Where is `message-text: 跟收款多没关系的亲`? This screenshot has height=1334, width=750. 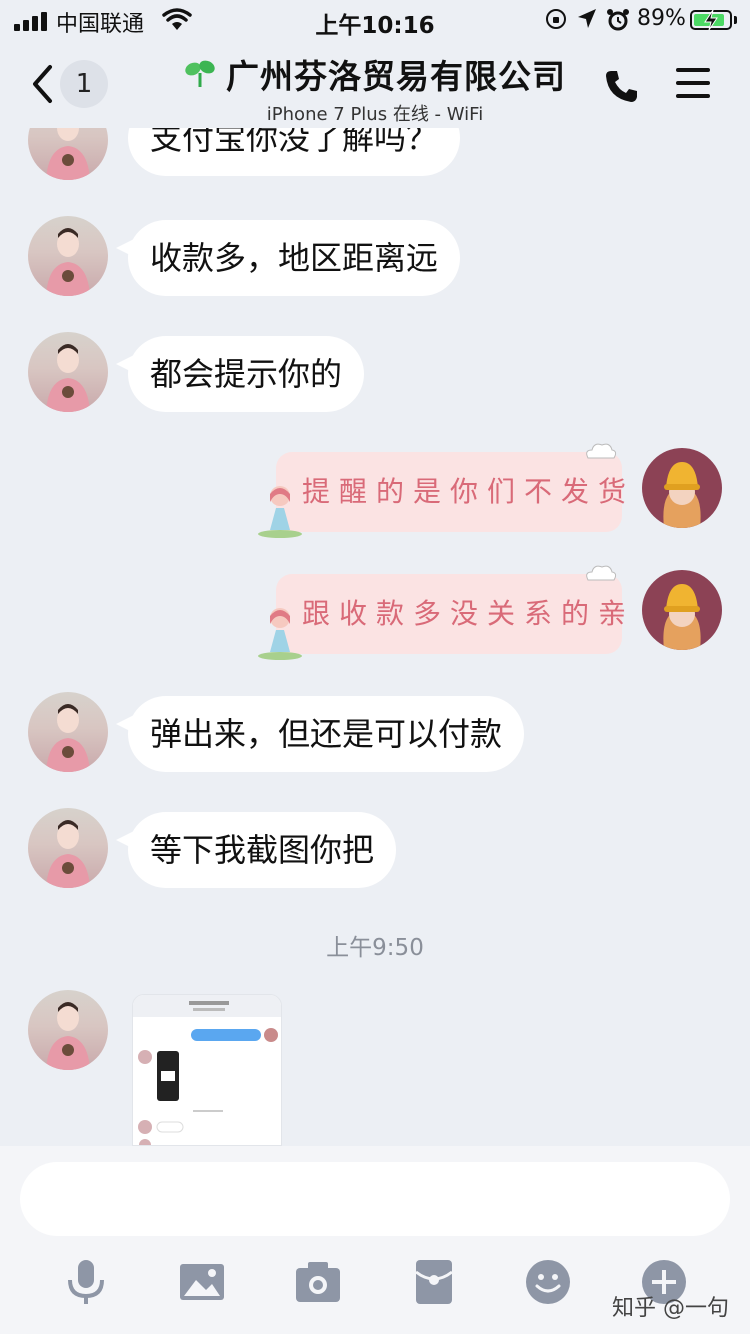
message-text: 跟收款多没关系的亲 is located at coordinates (469, 613).